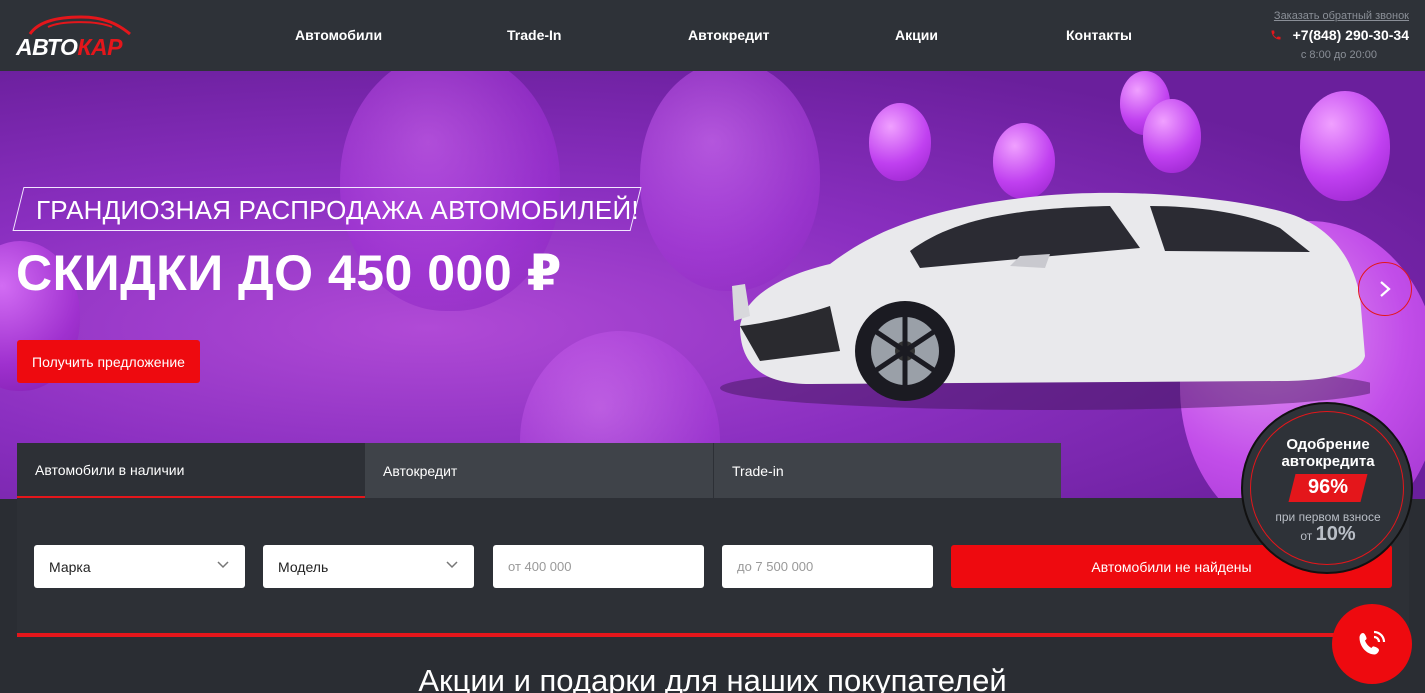  What do you see at coordinates (1328, 461) in the screenshot?
I see `approval-title-line-2: автокредита` at bounding box center [1328, 461].